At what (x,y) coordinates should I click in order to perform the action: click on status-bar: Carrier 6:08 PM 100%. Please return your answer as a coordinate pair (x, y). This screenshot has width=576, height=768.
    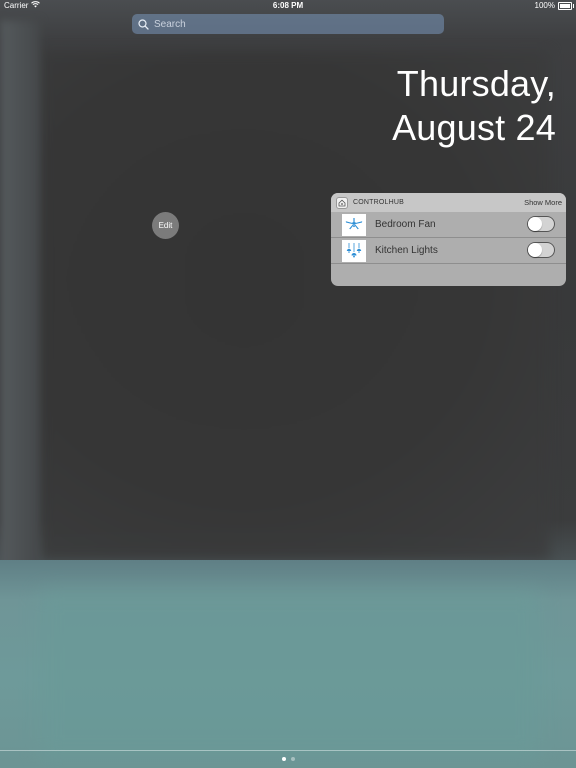
    Looking at the image, I should click on (288, 6).